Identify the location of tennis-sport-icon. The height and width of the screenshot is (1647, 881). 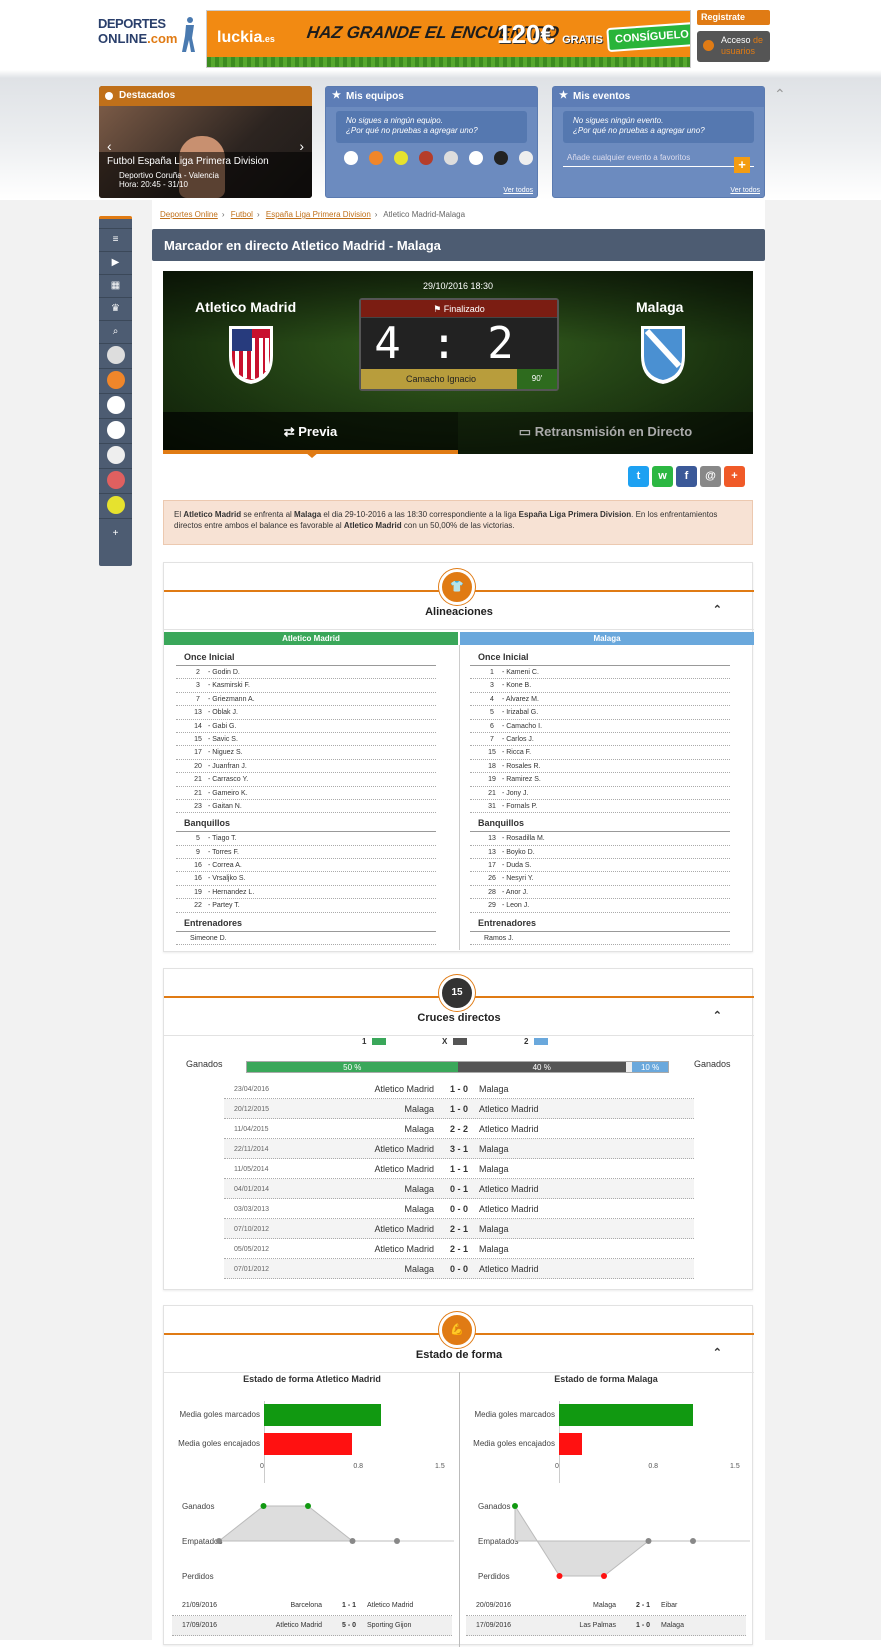
(115, 507).